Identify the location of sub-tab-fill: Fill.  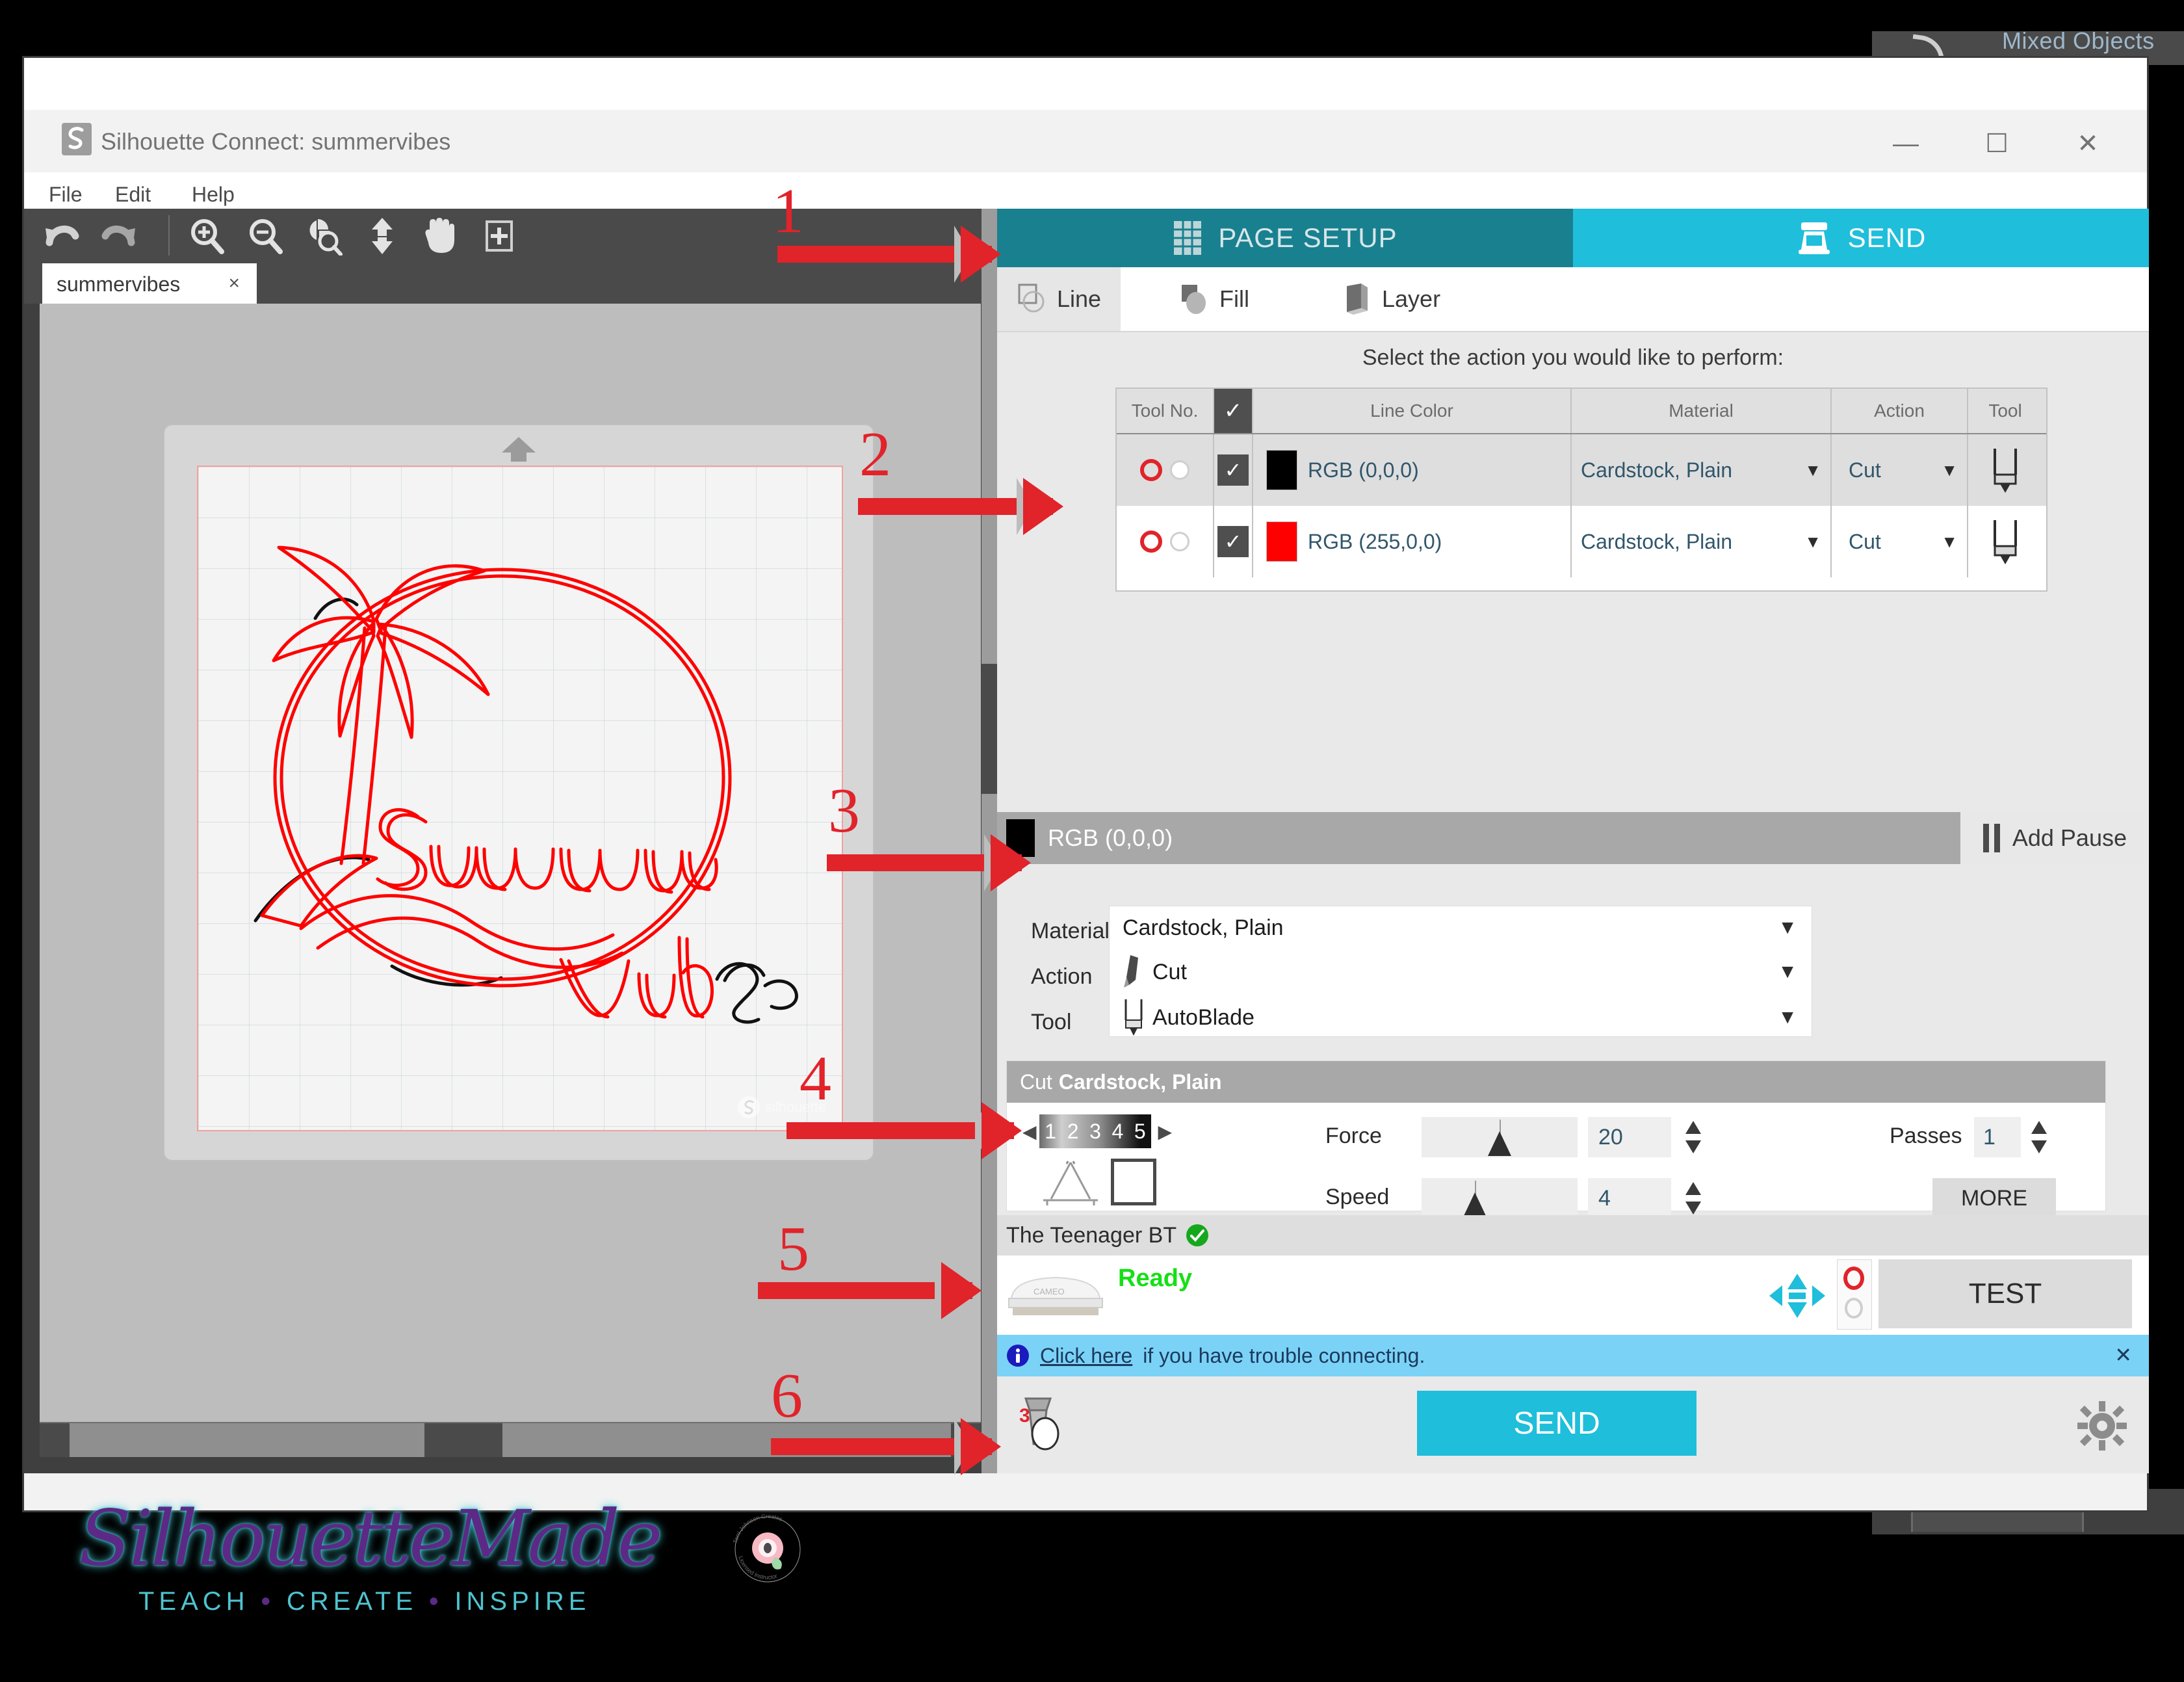
(1214, 299).